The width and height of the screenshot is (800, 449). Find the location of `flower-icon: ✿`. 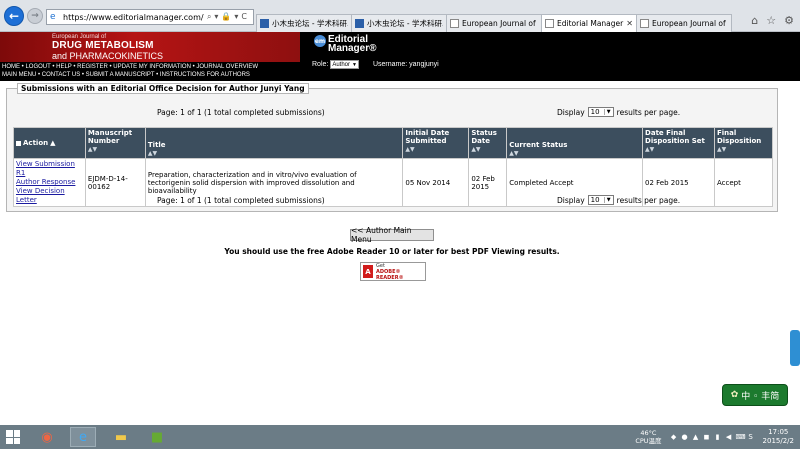

flower-icon: ✿ is located at coordinates (734, 395).